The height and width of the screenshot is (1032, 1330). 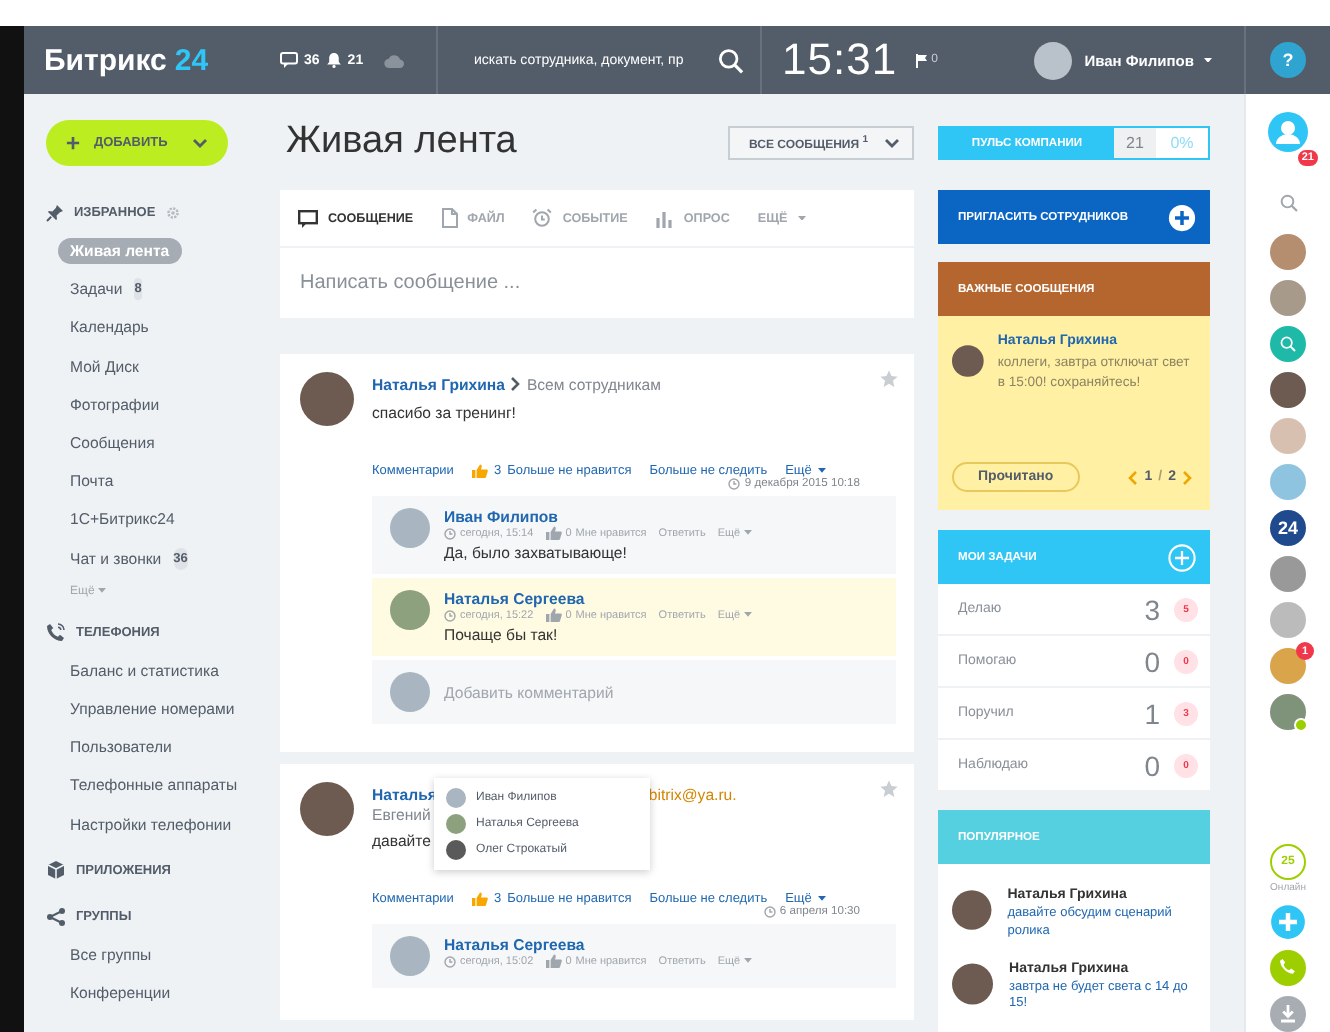 I want to click on previous-icon, so click(x=1133, y=477).